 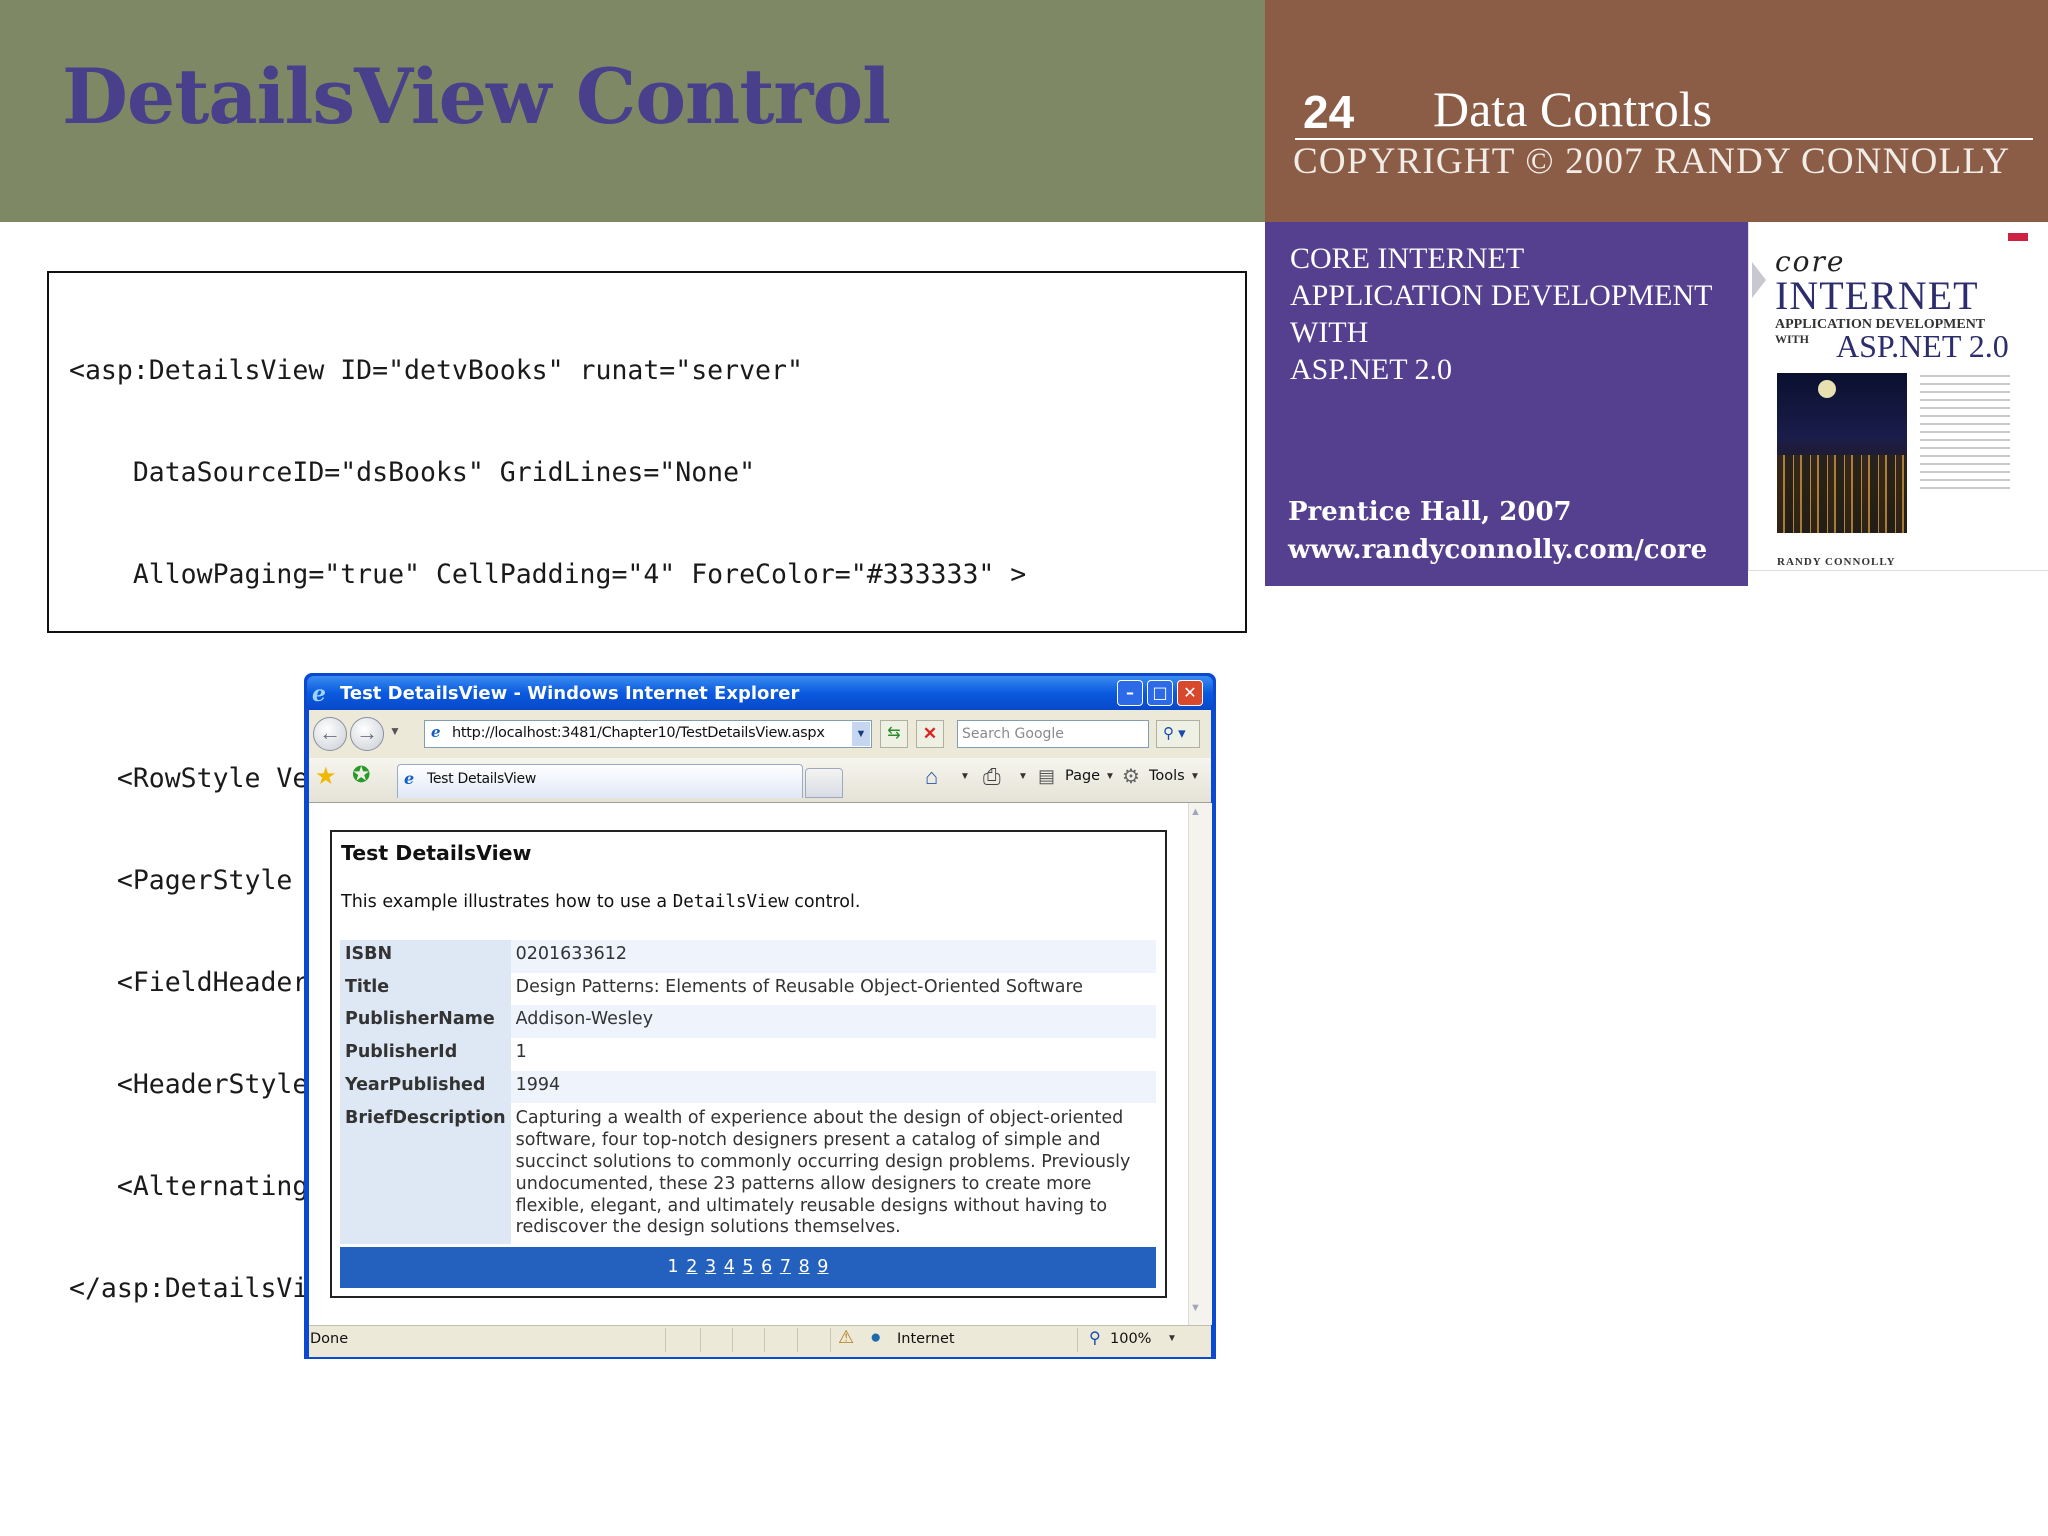 What do you see at coordinates (760, 1341) in the screenshot?
I see `status-bar` at bounding box center [760, 1341].